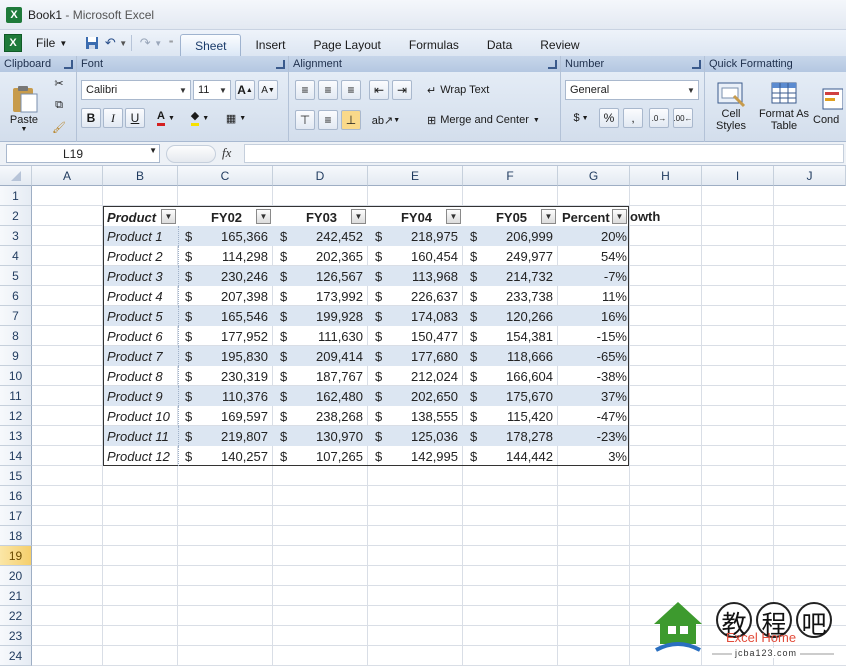 The image size is (846, 666). Describe the element at coordinates (328, 90) in the screenshot. I see `align-center-icon: ≡` at that location.